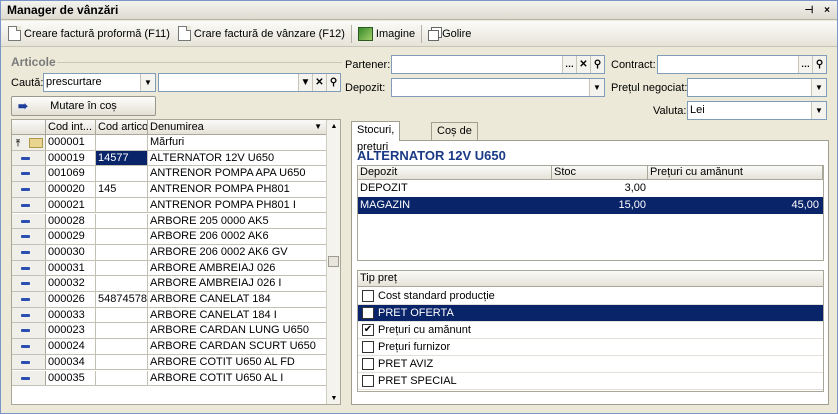 This screenshot has width=838, height=414. What do you see at coordinates (170, 205) in the screenshot?
I see `table-row: 000021 ANTRENOR POMPA PH801 I` at bounding box center [170, 205].